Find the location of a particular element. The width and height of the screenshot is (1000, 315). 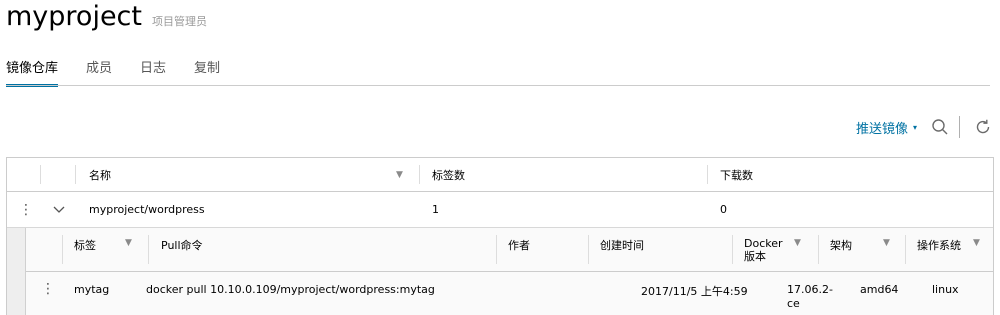

toolbar-separator is located at coordinates (959, 127).